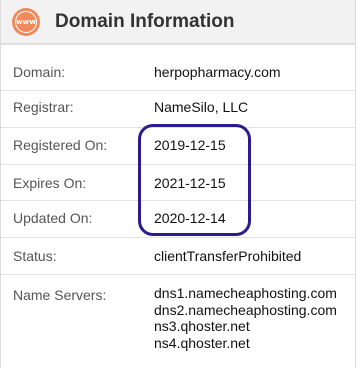 This screenshot has width=357, height=368. Describe the element at coordinates (245, 293) in the screenshot. I see `name-server-item: dns1.namecheaphosting.com` at that location.